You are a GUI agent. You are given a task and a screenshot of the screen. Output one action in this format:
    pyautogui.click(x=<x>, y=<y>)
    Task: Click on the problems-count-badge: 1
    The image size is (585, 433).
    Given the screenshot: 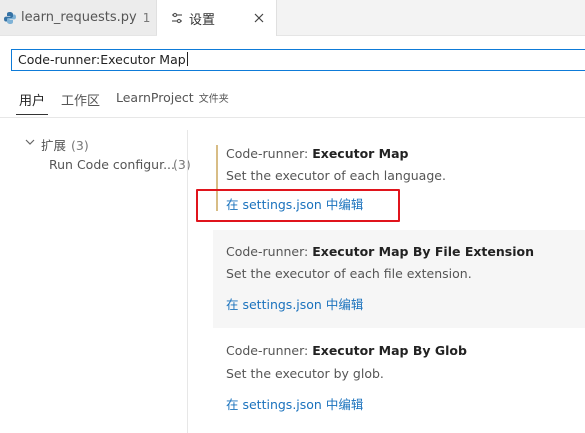 What is the action you would take?
    pyautogui.click(x=146, y=17)
    